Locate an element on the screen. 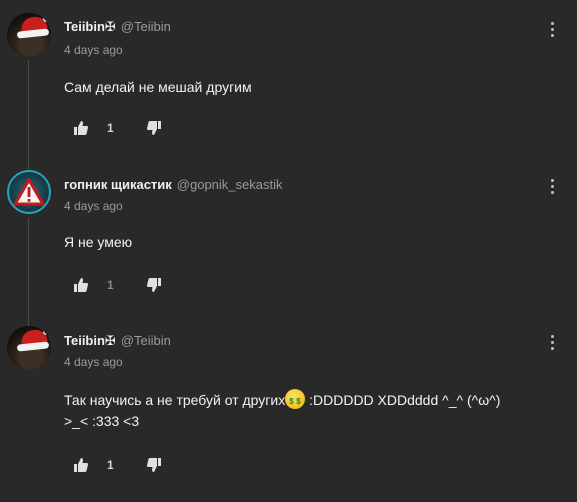 The height and width of the screenshot is (502, 577). comment-timestamp: 4 days ago is located at coordinates (93, 362).